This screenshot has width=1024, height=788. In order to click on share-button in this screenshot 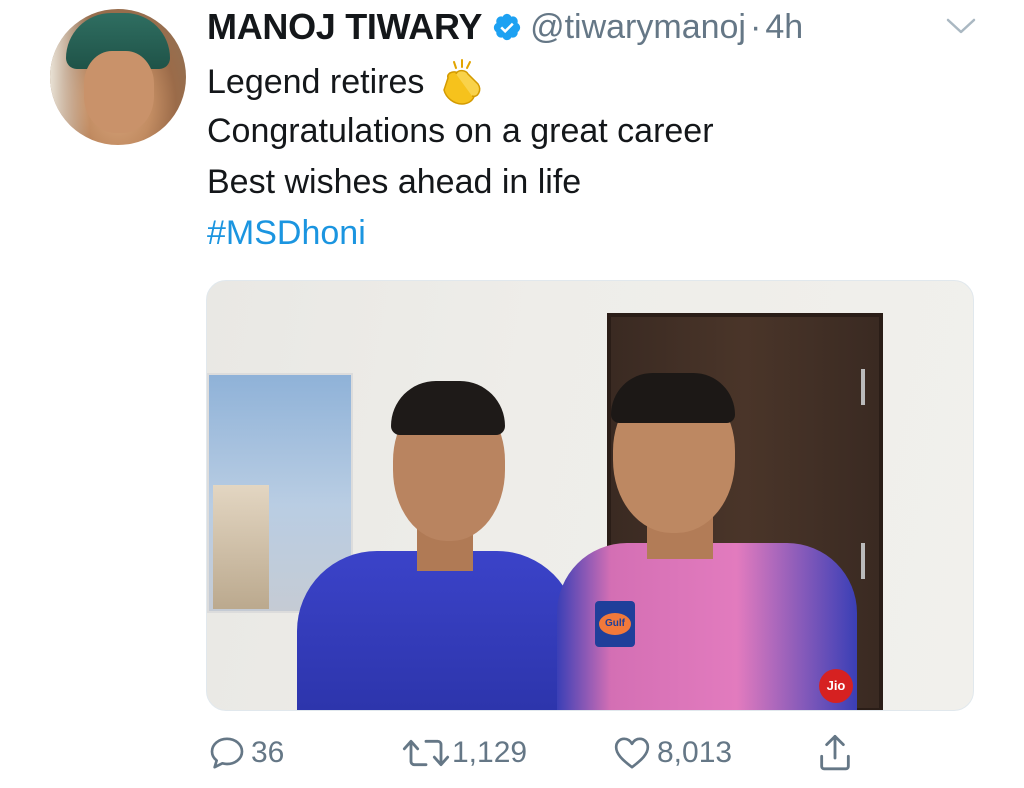, I will do `click(835, 753)`.